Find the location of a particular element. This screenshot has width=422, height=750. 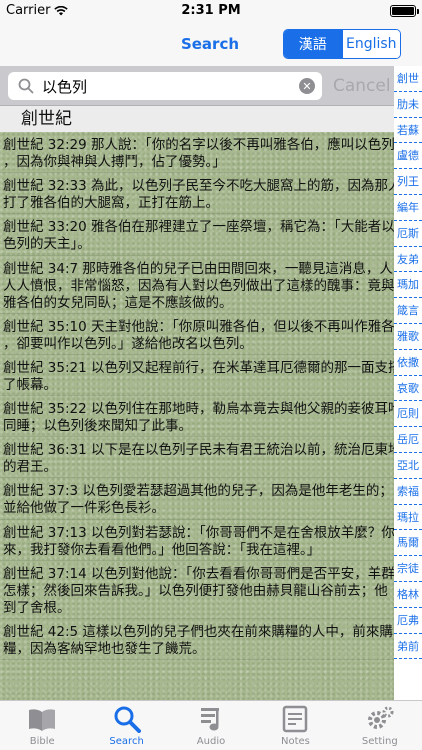

verse-line: 創世紀 37:3 以色列愛若瑟超過其他的兒子，因為是他年老生的； is located at coordinates (198, 491).